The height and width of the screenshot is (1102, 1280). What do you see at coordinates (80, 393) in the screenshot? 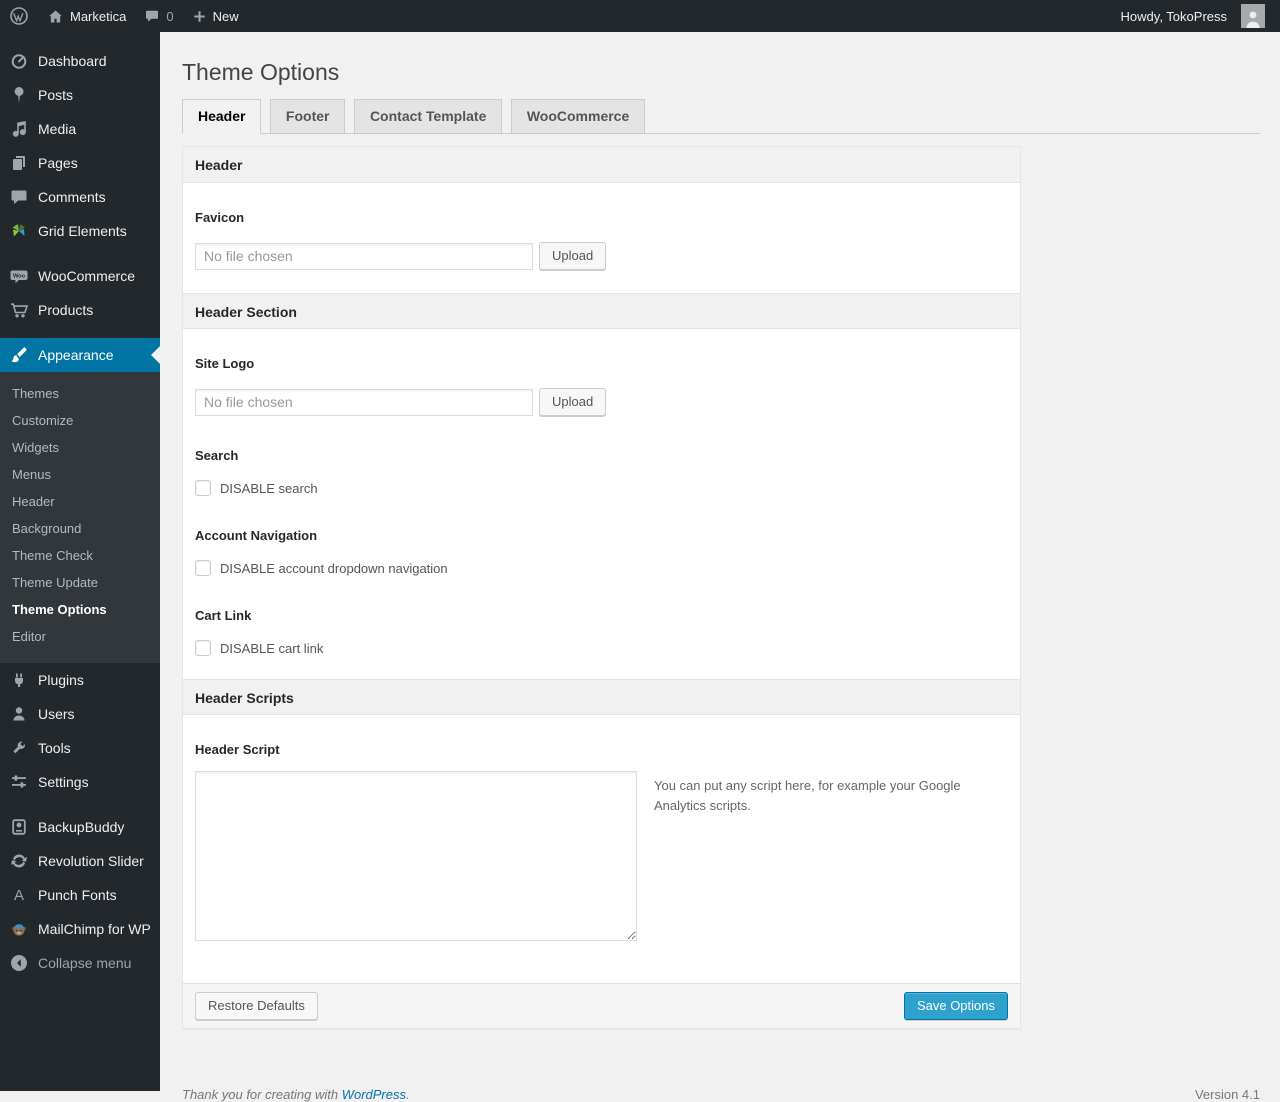
I see `sidebar-subitem-themes: Themes` at bounding box center [80, 393].